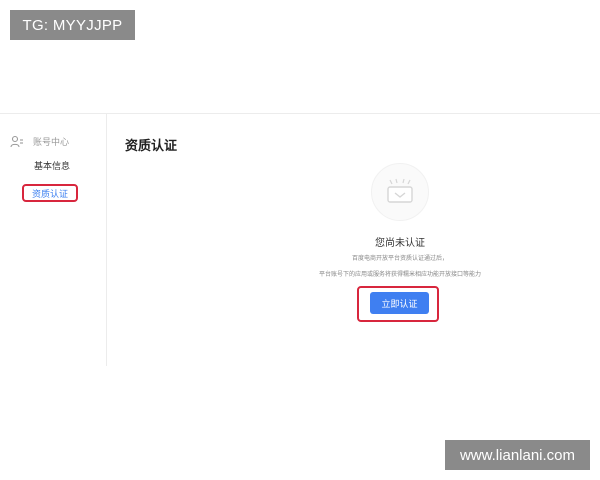  Describe the element at coordinates (17, 141) in the screenshot. I see `user-settings-icon` at that location.